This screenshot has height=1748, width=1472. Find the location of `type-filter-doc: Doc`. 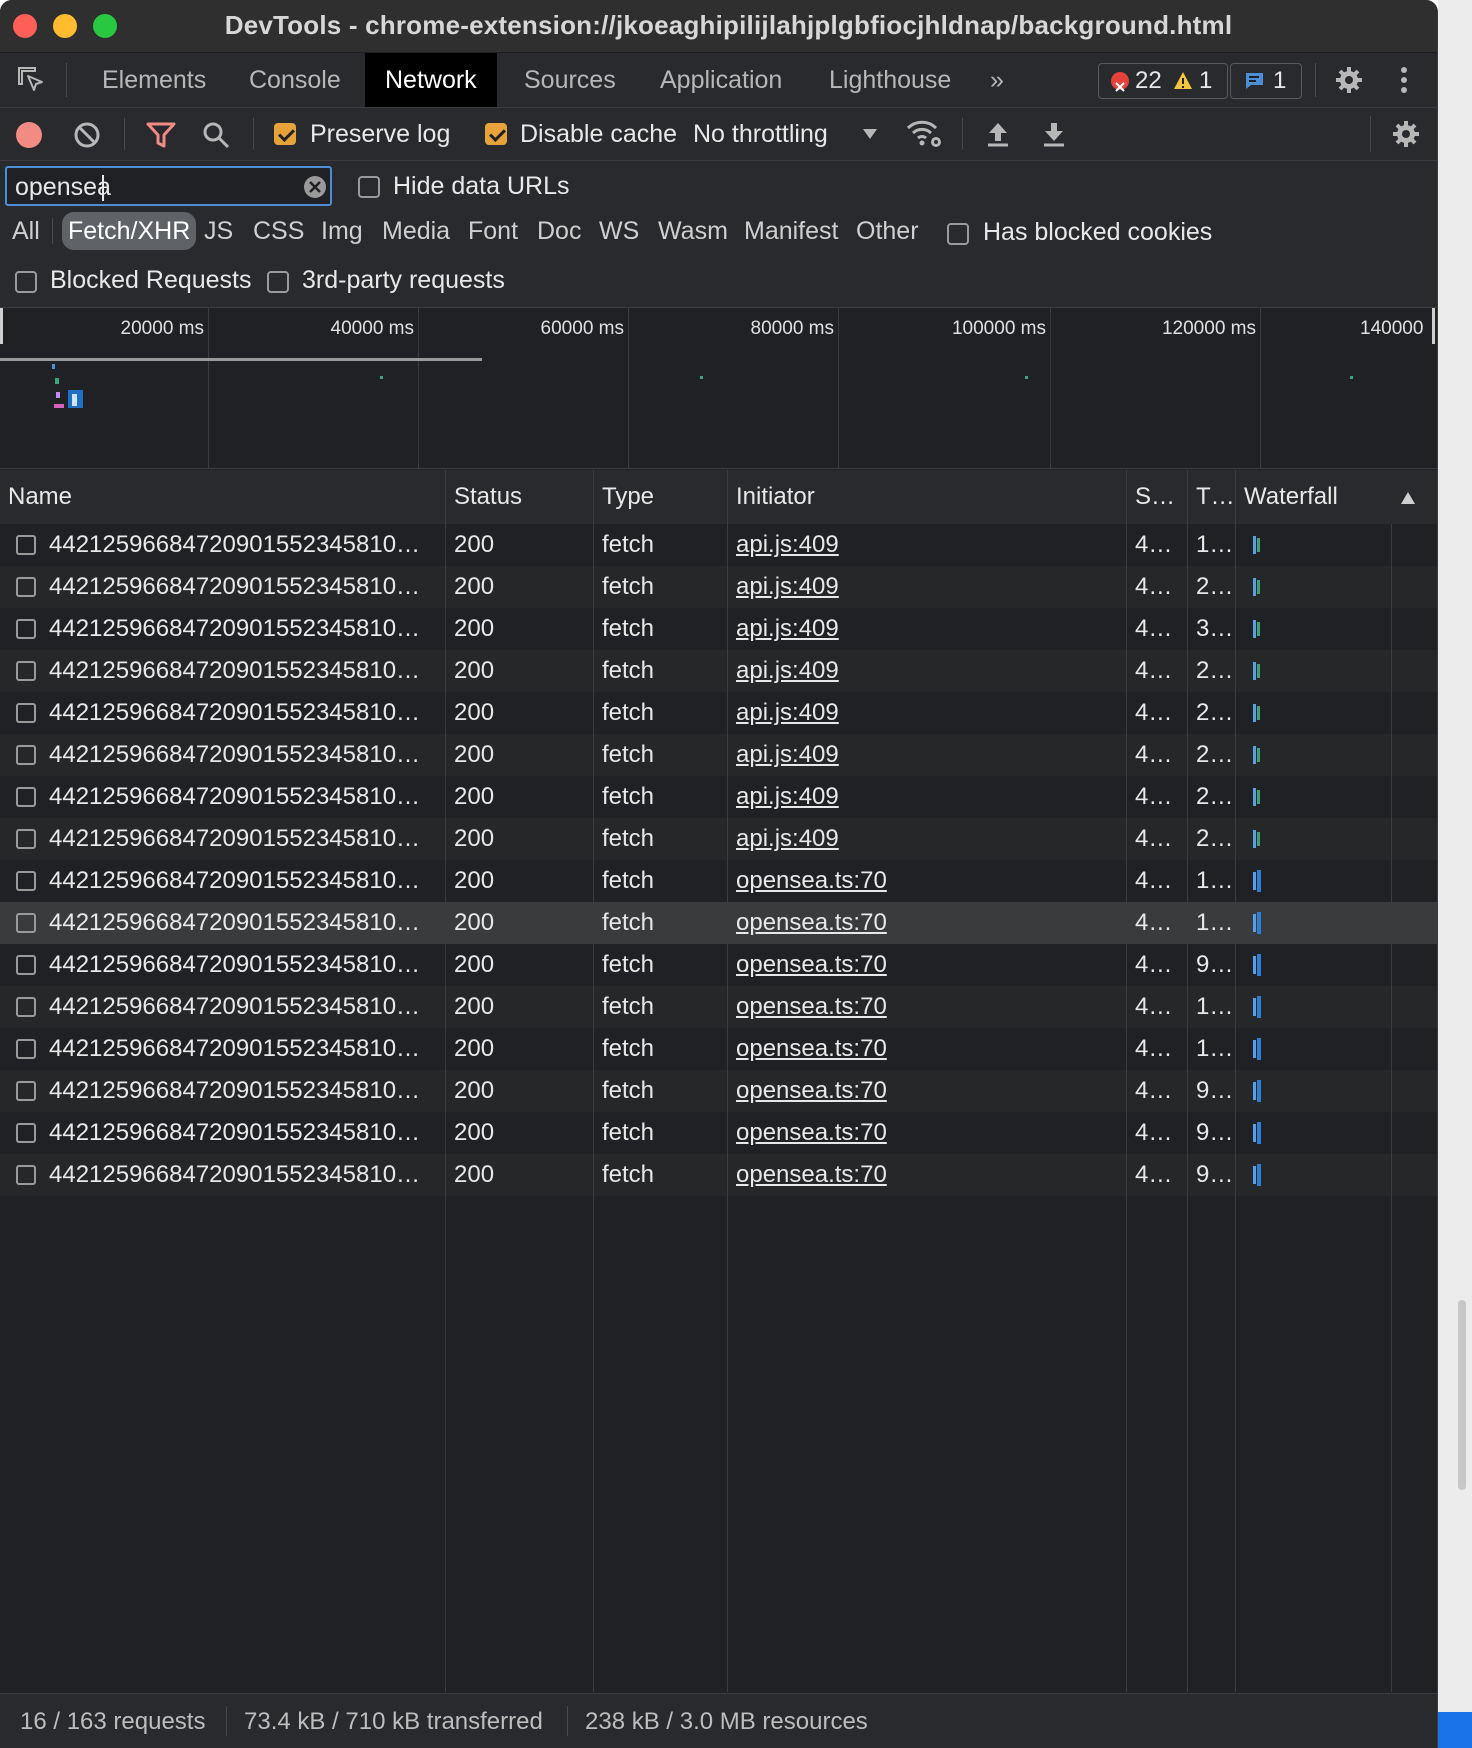

type-filter-doc: Doc is located at coordinates (559, 231).